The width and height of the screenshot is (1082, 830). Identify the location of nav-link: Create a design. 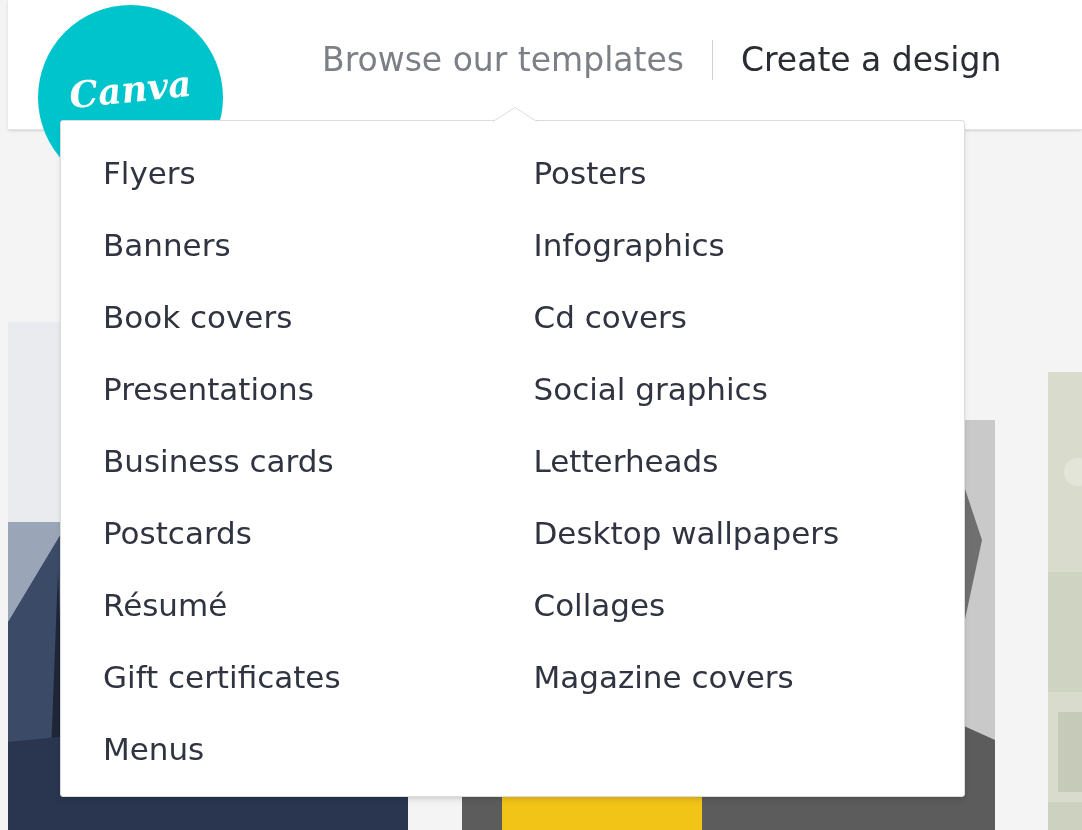
(871, 60).